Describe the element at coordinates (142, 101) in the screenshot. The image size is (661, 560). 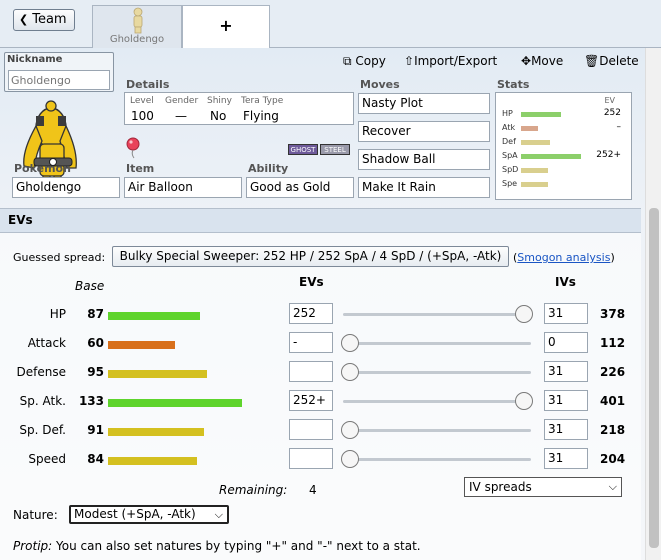
I see `level-label: Level` at that location.